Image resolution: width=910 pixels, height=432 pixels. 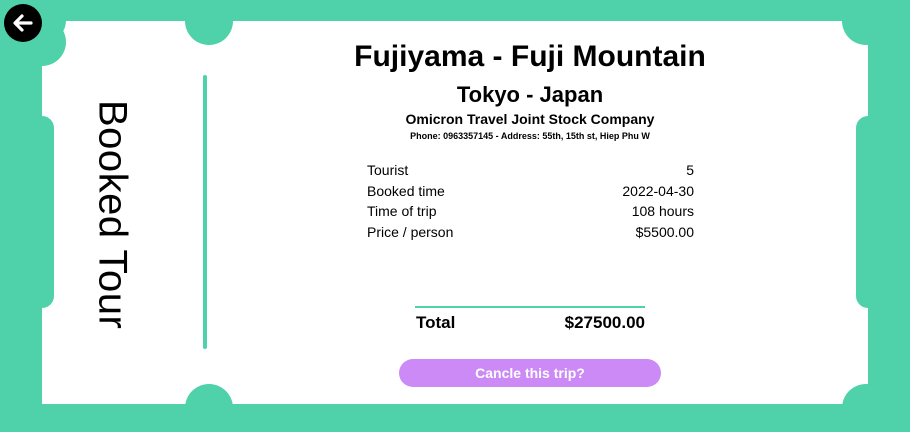 I want to click on vertical-title: Booked Tour, so click(x=112, y=215).